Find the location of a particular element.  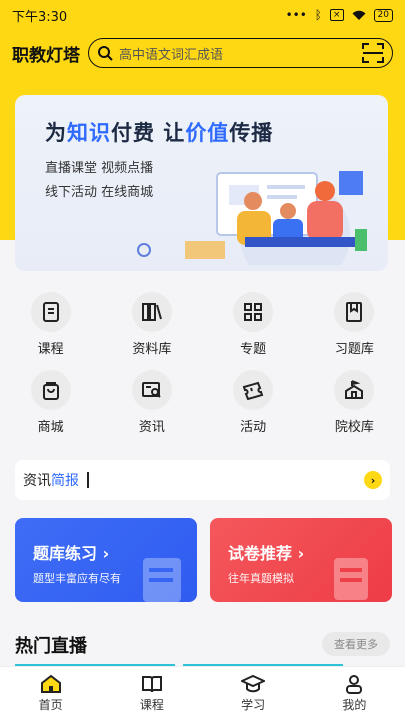

more-dots-icon: ••• is located at coordinates (296, 15).